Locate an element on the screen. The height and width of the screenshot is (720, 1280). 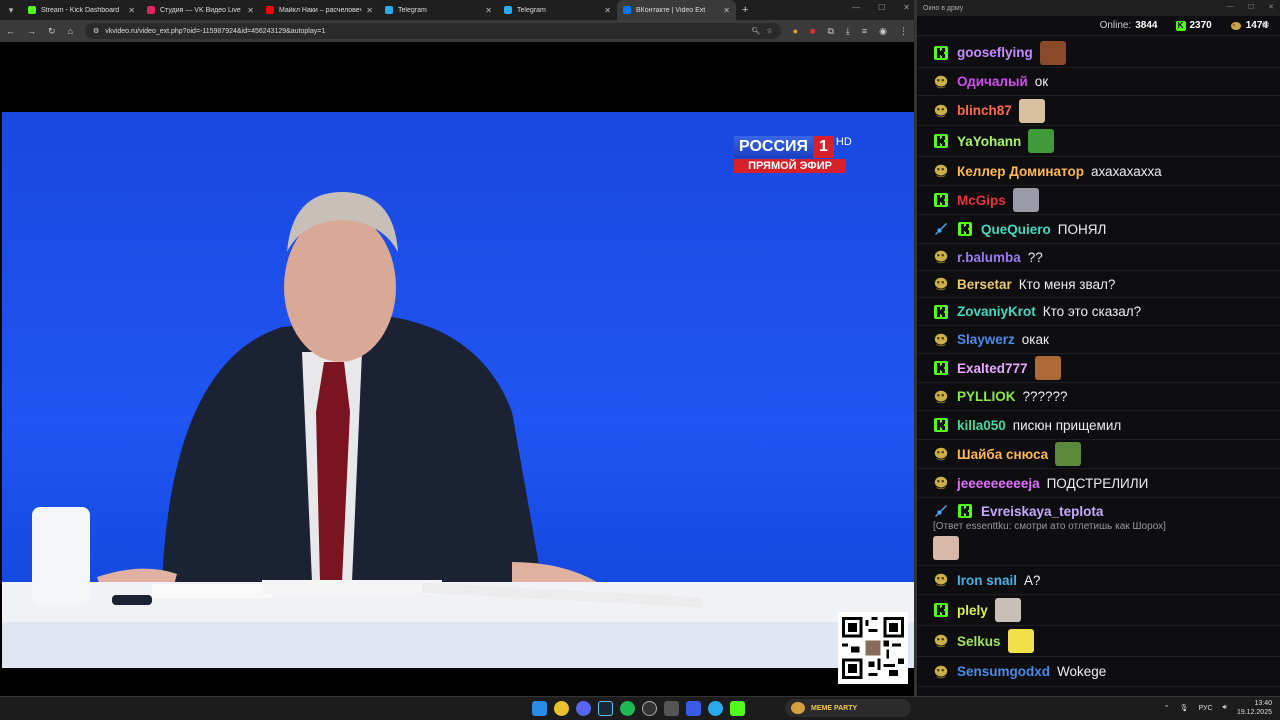
chat-username: r.balumba is located at coordinates (989, 257).